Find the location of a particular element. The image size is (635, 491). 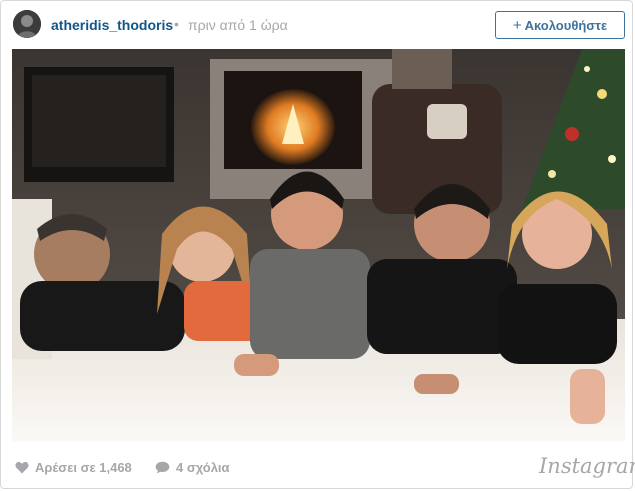

comment-icon is located at coordinates (162, 467).